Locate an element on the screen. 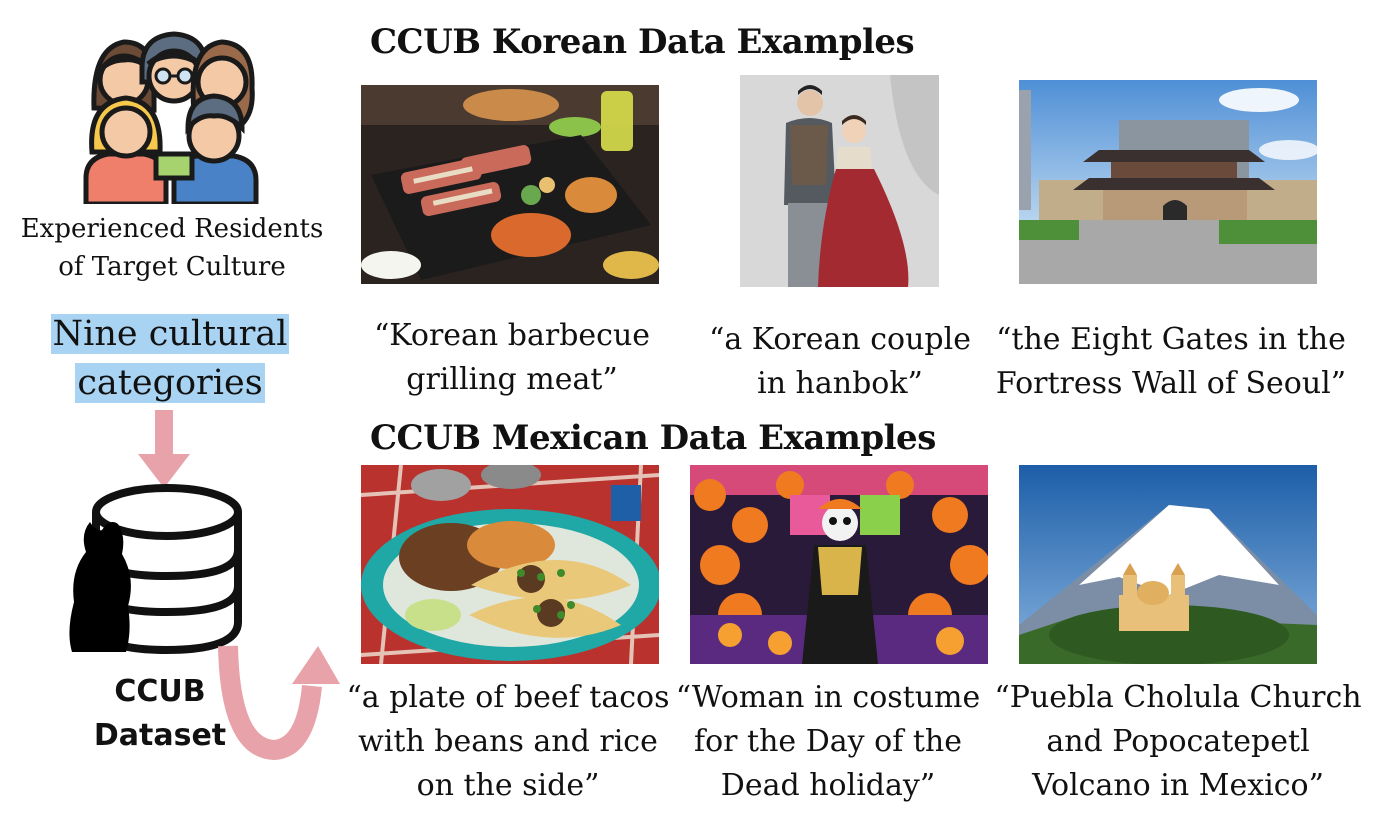 Image resolution: width=1391 pixels, height=814 pixels. seoul-gate-photo is located at coordinates (1168, 182).